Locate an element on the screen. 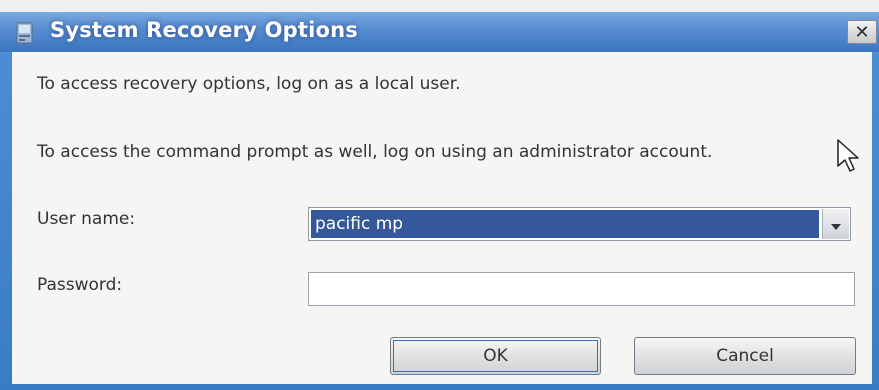 This screenshot has width=879, height=390. dropdown-arrow-button is located at coordinates (835, 224).